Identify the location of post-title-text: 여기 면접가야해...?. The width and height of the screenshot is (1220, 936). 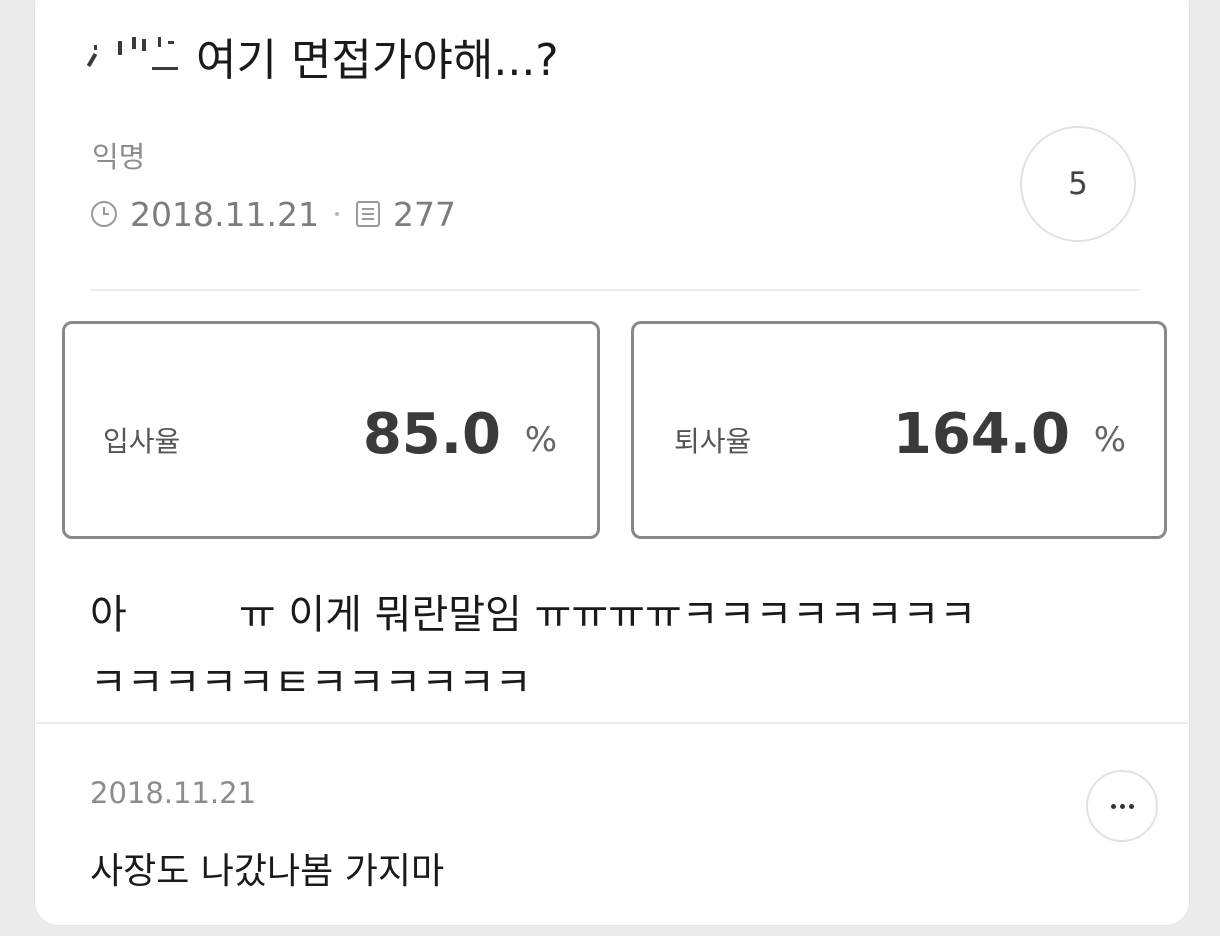
(377, 60).